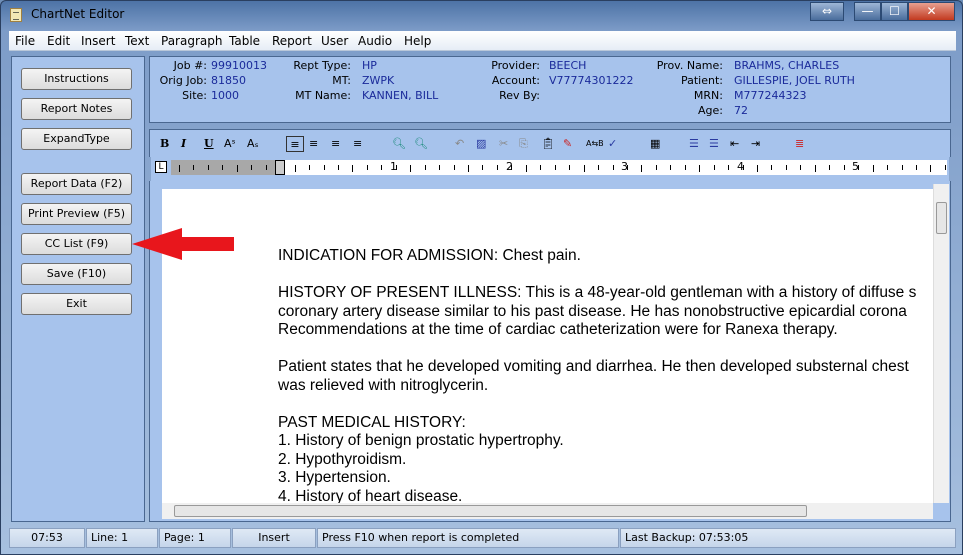 The image size is (963, 555). Describe the element at coordinates (755, 144) in the screenshot. I see `increase-indent-icon: ⇥` at that location.